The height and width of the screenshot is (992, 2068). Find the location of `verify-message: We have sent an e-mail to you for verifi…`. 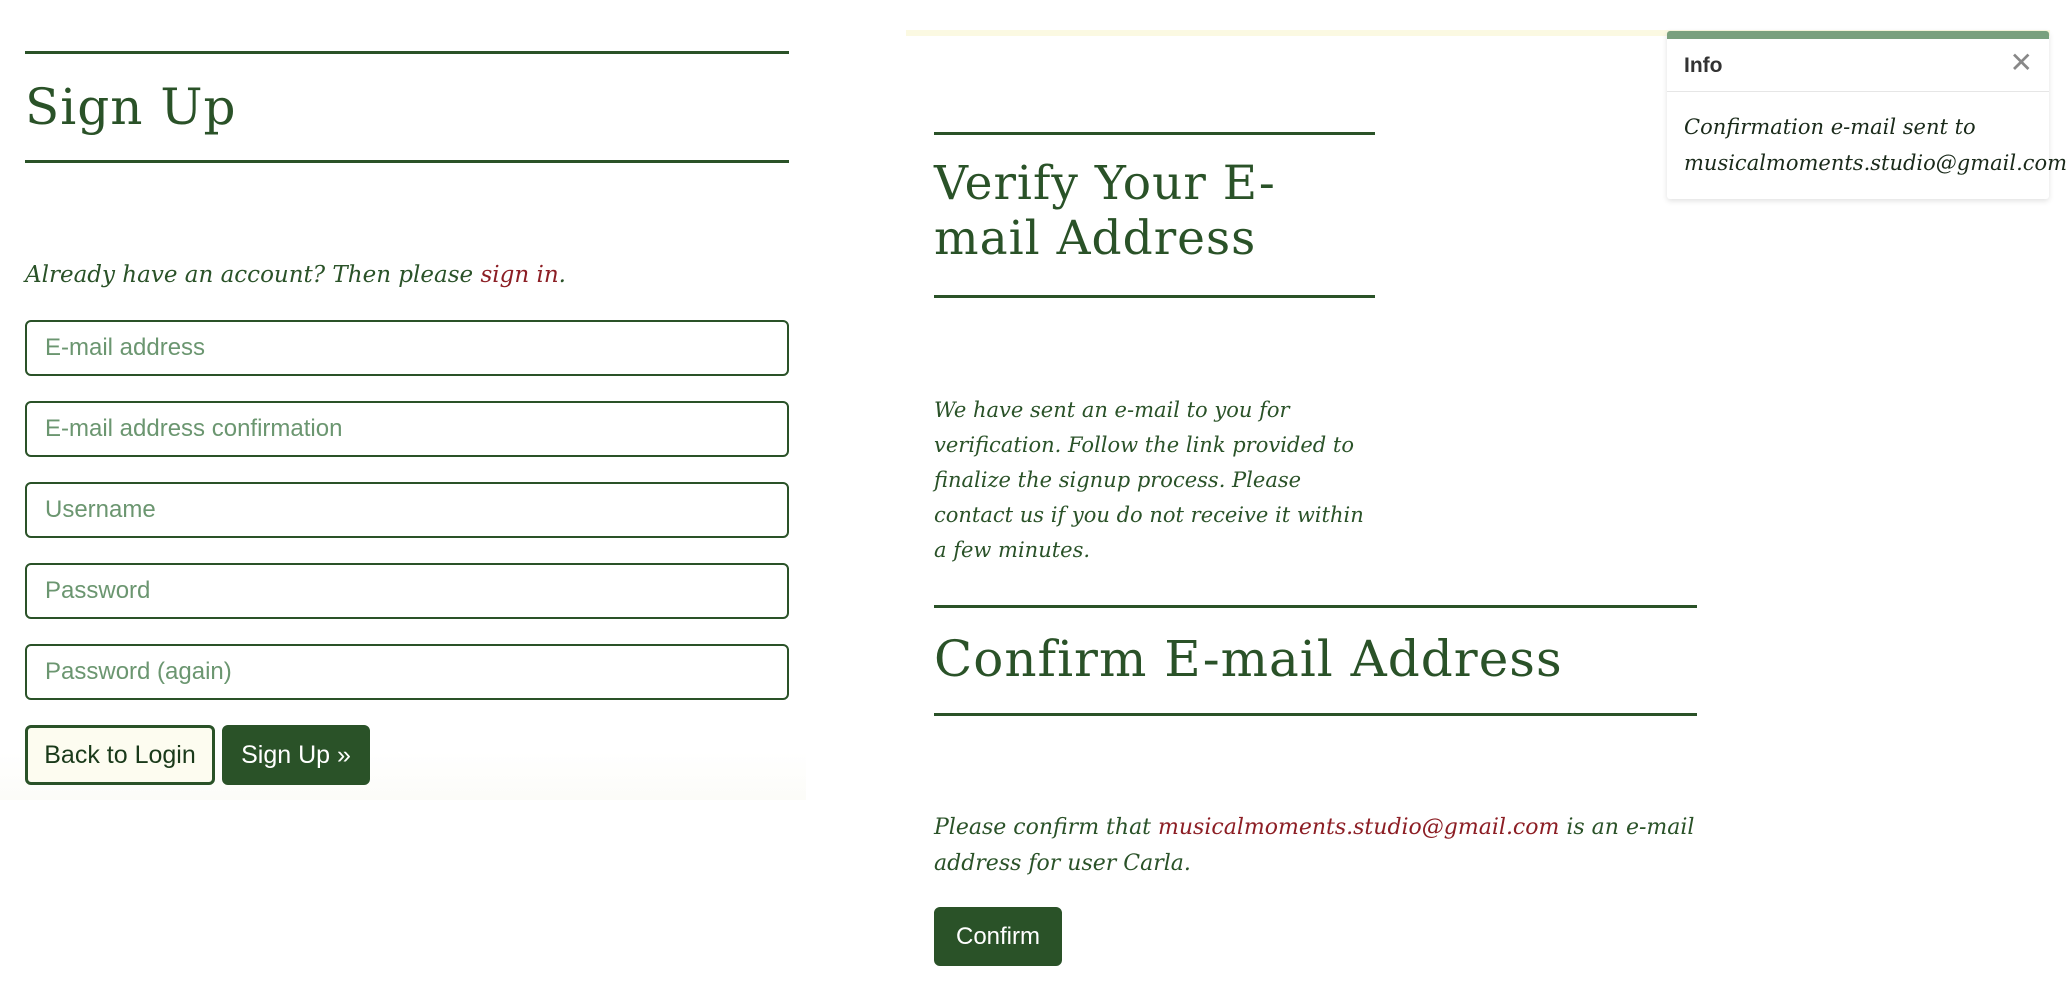

verify-message: We have sent an e-mail to you for verifi… is located at coordinates (1149, 480).